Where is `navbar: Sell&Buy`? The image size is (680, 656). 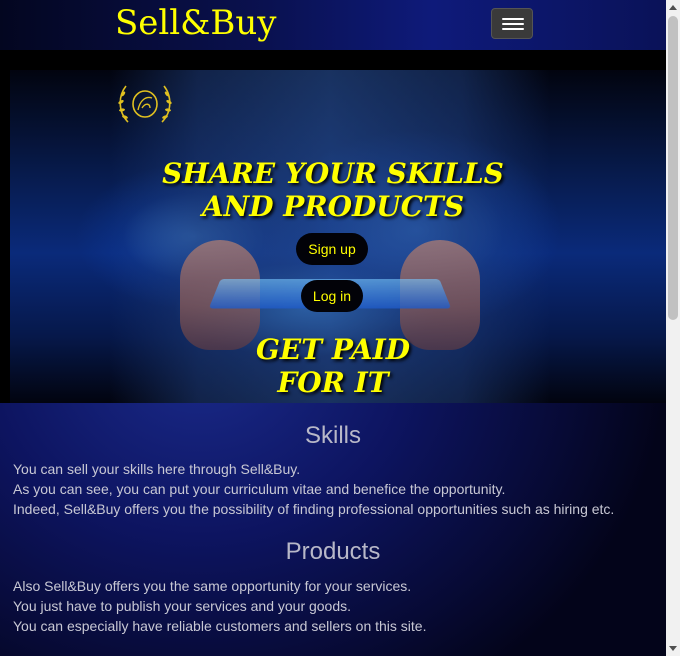
navbar: Sell&Buy is located at coordinates (333, 25).